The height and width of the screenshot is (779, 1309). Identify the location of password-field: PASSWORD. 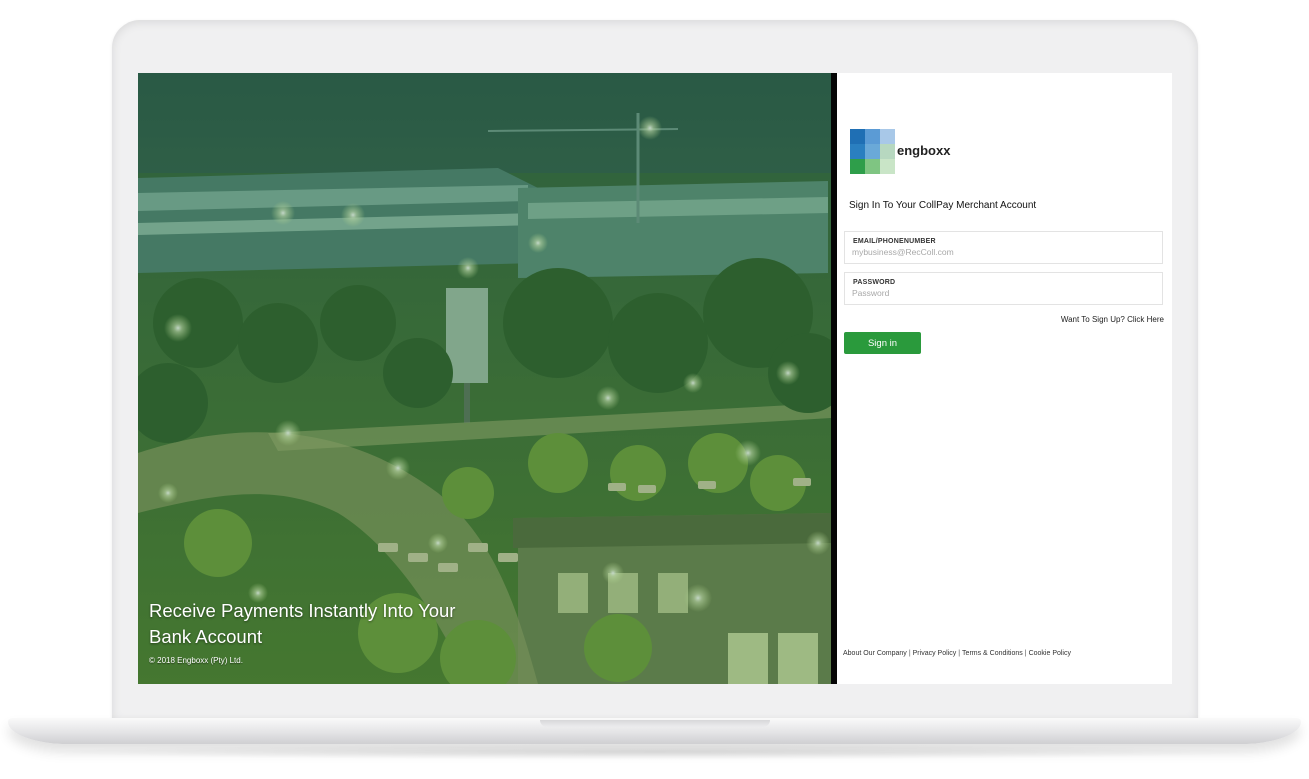
(1003, 288).